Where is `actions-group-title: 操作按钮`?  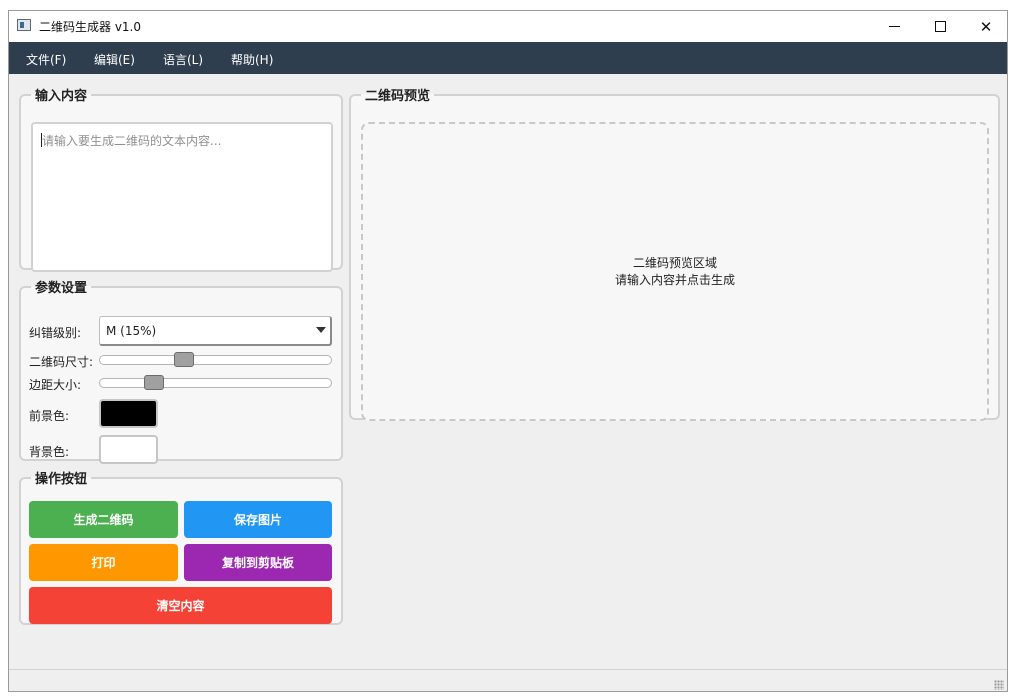 actions-group-title: 操作按钮 is located at coordinates (61, 479).